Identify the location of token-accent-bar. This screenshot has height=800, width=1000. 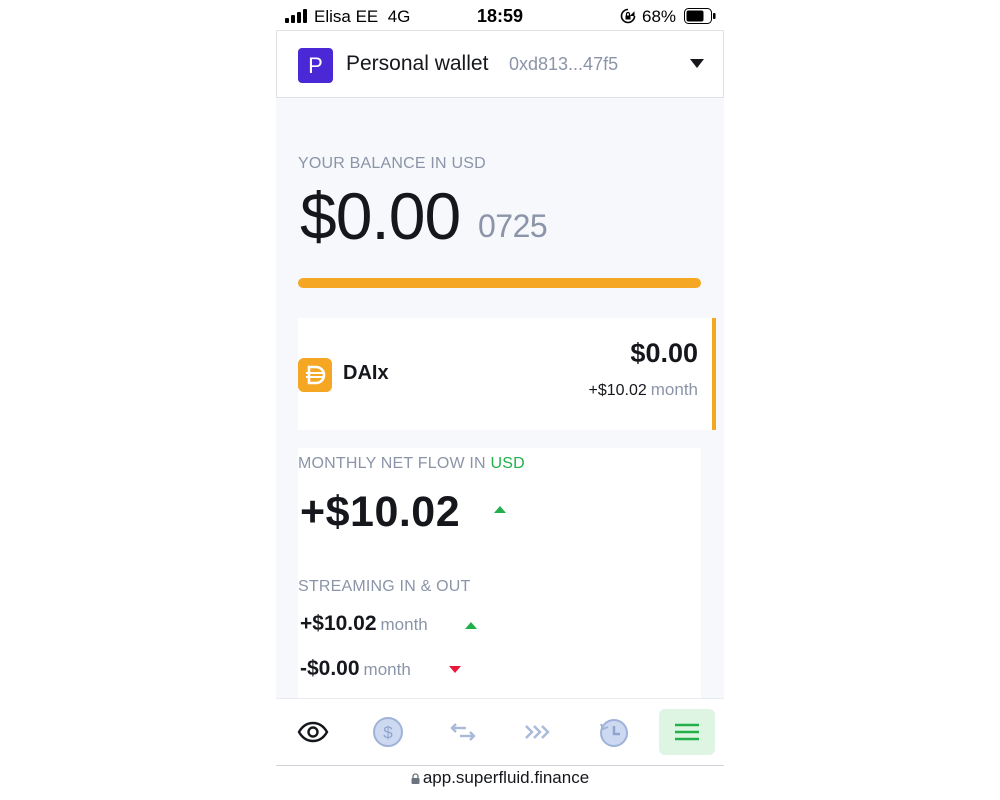
(714, 374).